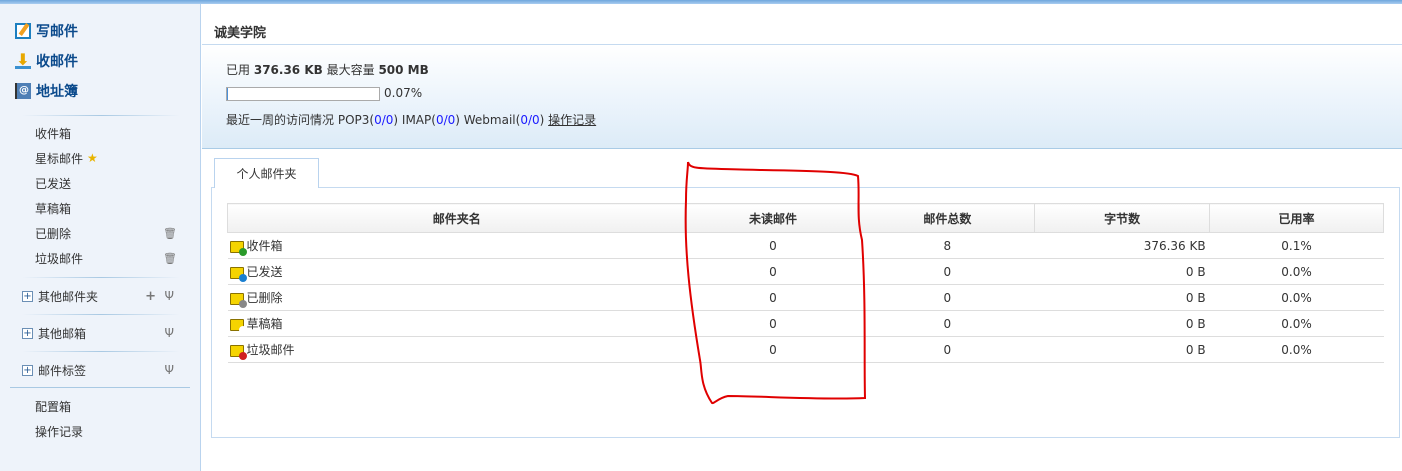 The image size is (1402, 471). What do you see at coordinates (110, 233) in the screenshot?
I see `folder-deleted: 已删除 🗑` at bounding box center [110, 233].